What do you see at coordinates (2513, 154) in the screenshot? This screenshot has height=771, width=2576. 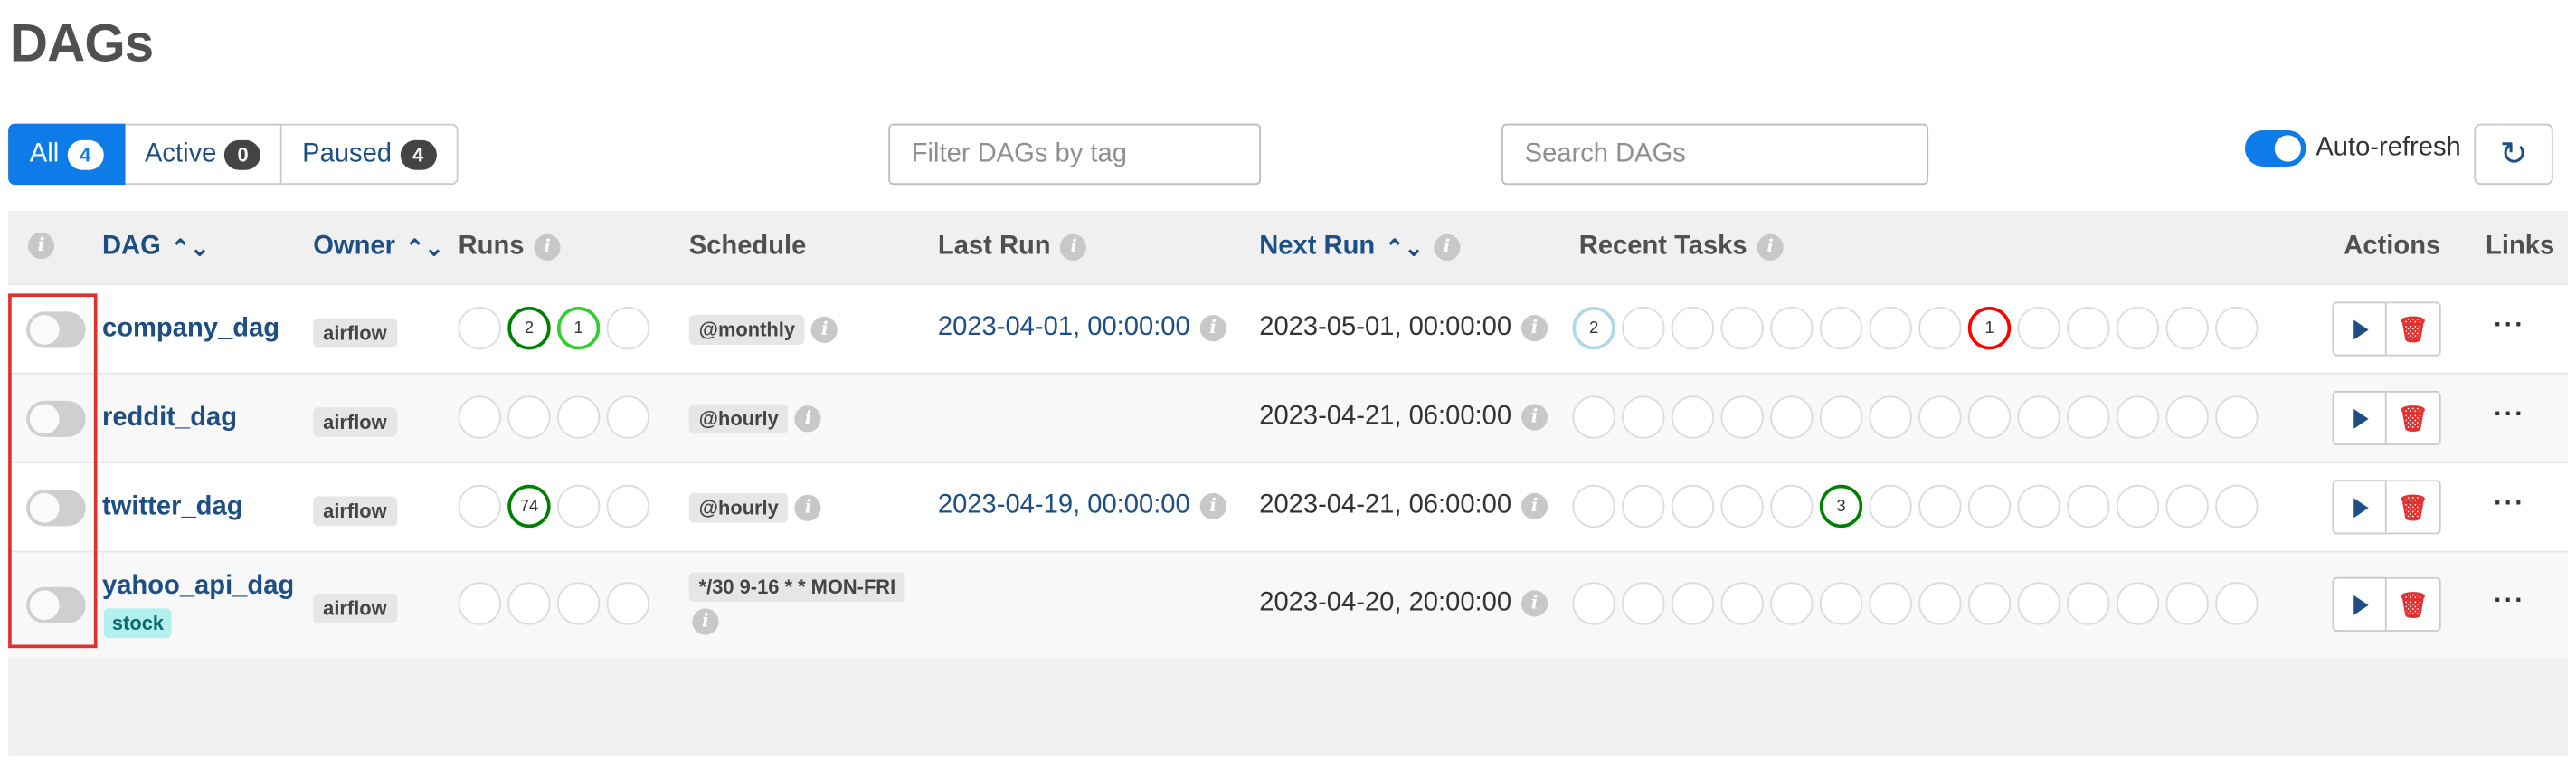 I see `refresh-button: ↻` at bounding box center [2513, 154].